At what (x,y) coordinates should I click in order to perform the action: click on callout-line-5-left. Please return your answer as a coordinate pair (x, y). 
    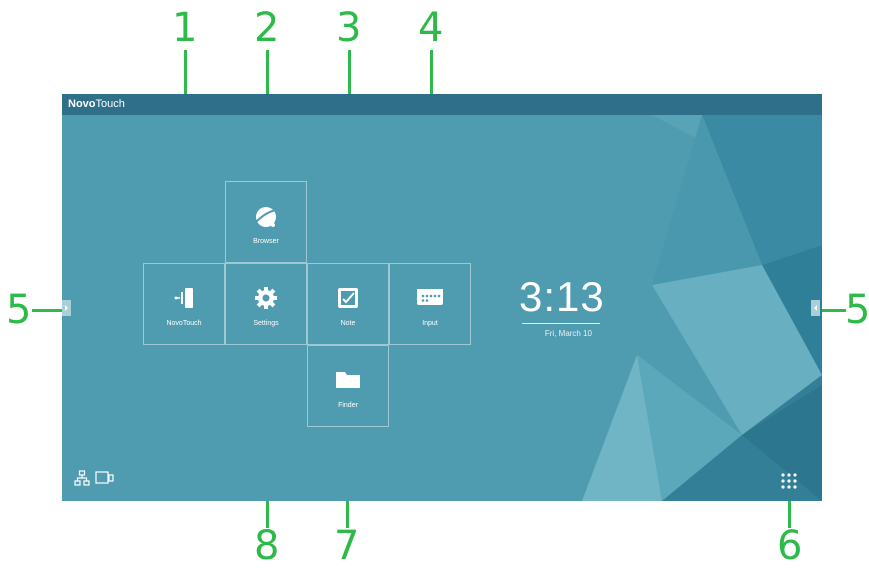
    Looking at the image, I should click on (47, 310).